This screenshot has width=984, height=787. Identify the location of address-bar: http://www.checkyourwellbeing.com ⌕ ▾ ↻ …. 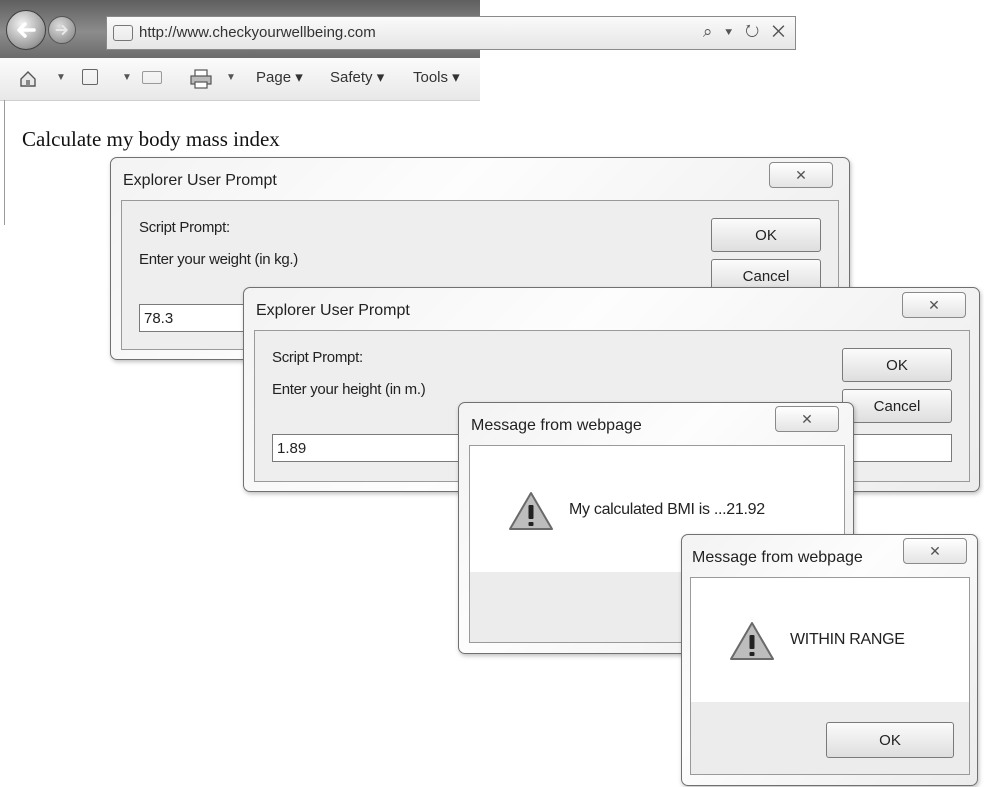
(451, 33).